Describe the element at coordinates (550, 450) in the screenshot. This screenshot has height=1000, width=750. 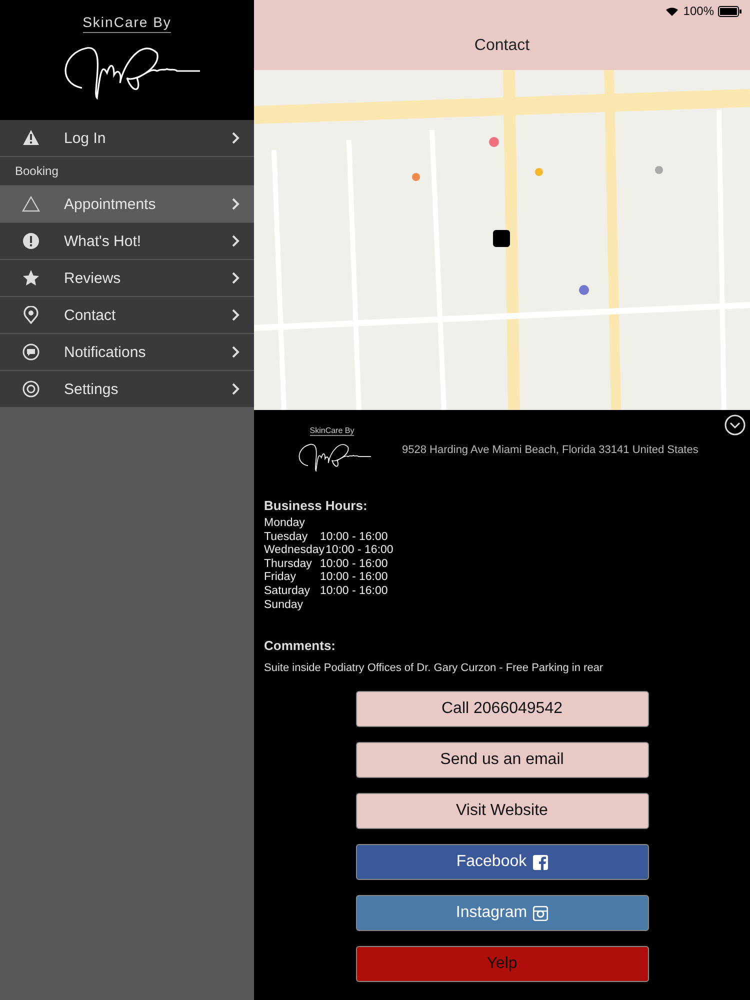
I see `address-text: 9528 Harding Ave Miami Beach, Florida 33141 United States` at that location.